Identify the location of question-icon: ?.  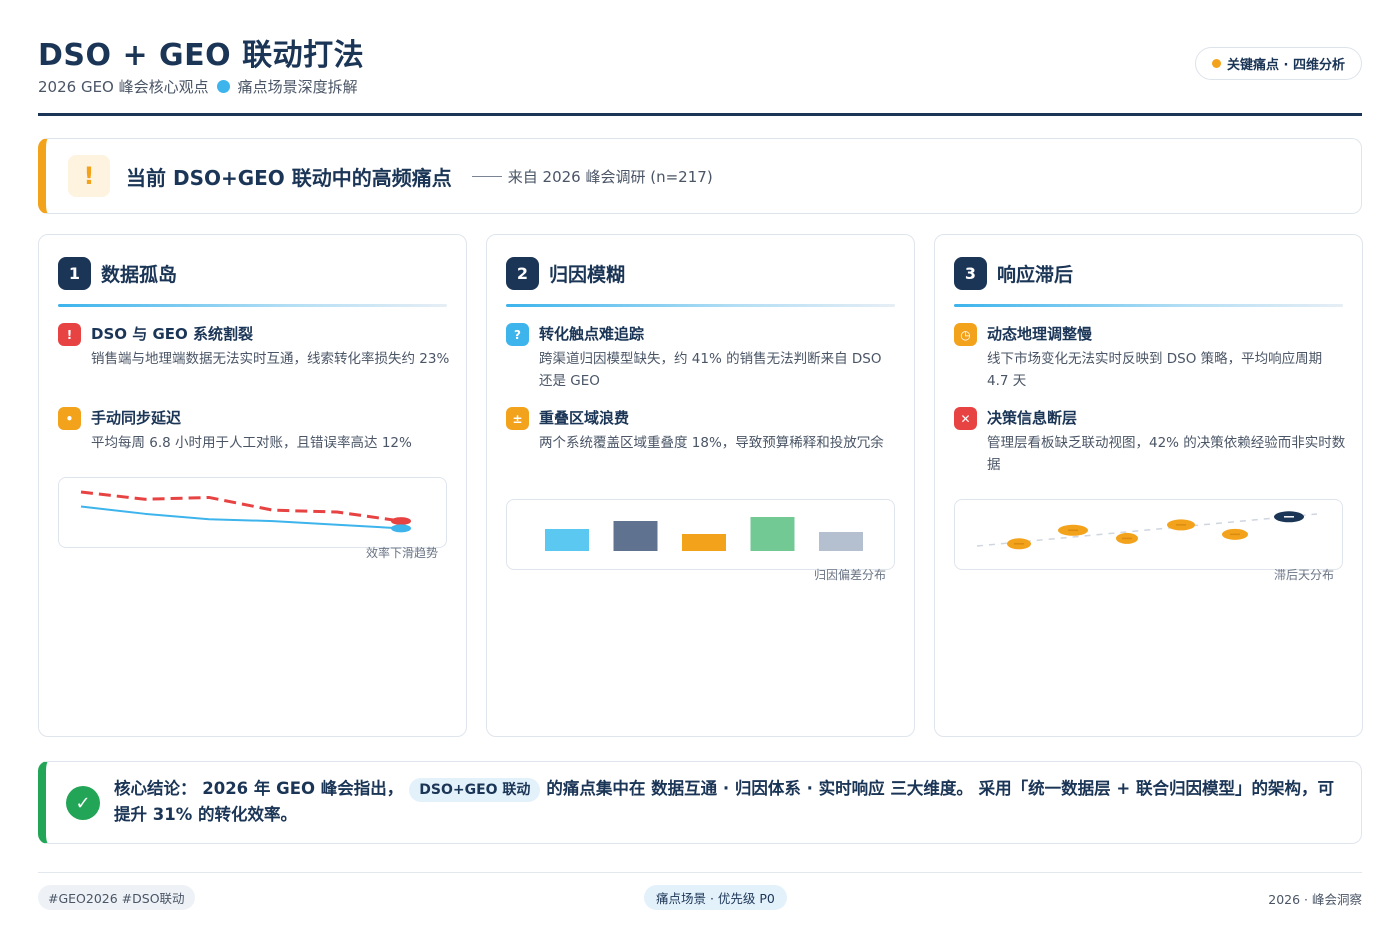
(517, 334).